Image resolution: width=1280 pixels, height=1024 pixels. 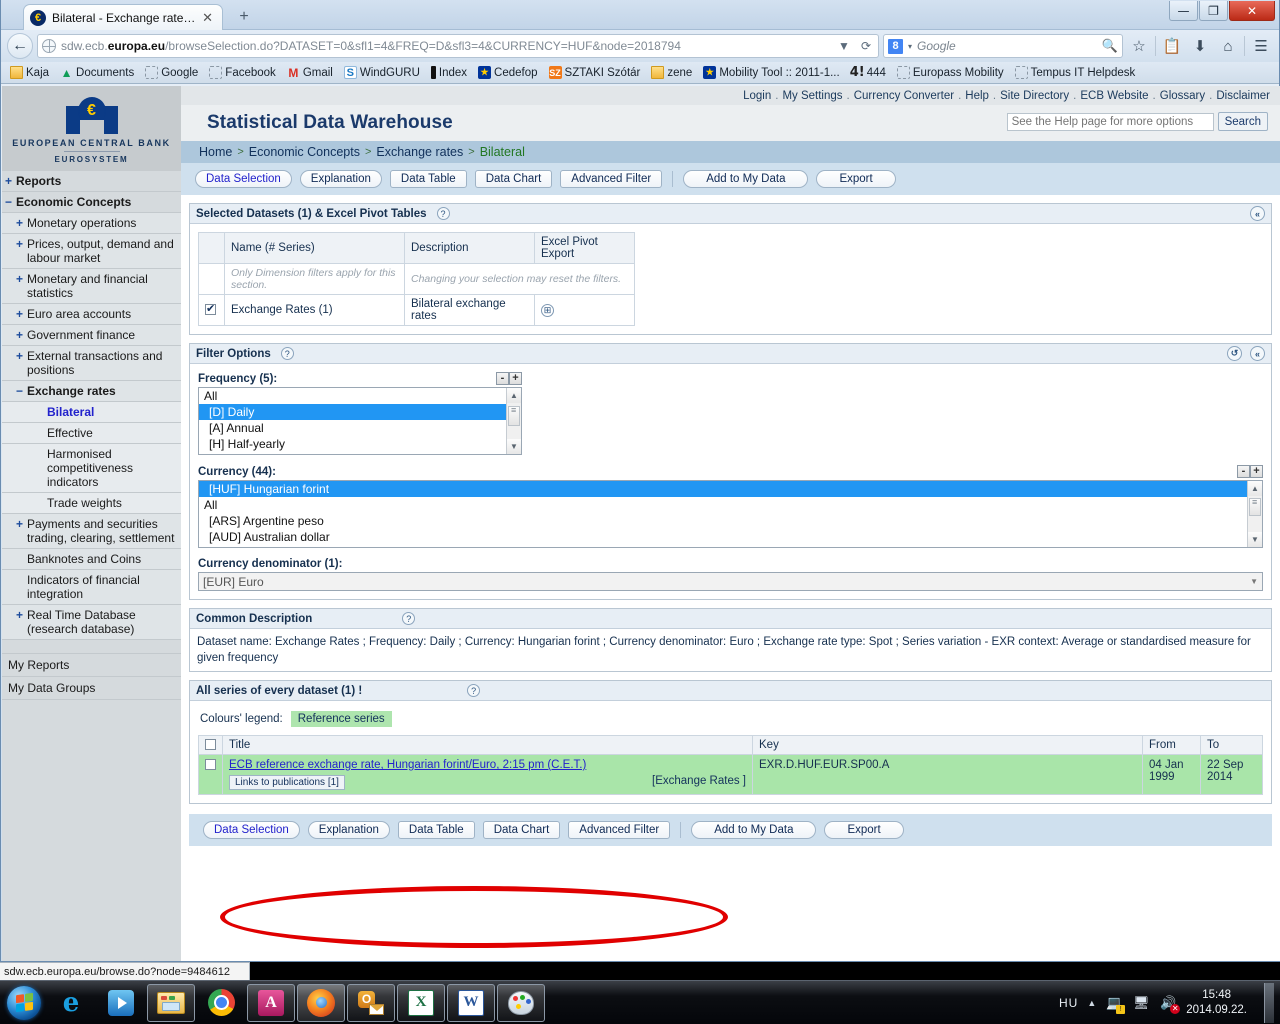 I want to click on sidebar-item-bilateral: Bilateral, so click(x=91, y=412).